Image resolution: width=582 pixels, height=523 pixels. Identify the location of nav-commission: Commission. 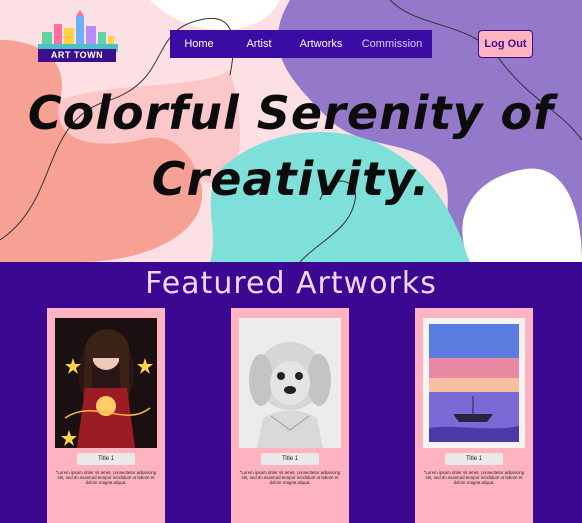
(392, 44).